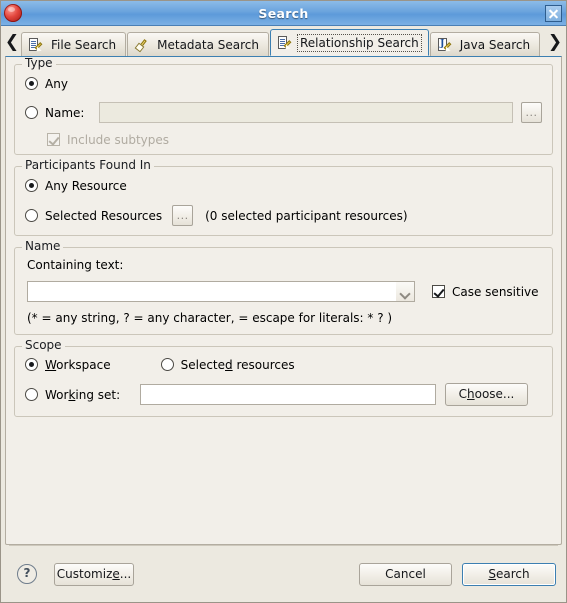  Describe the element at coordinates (118, 139) in the screenshot. I see `include-subtypes-label: Include subtypes` at that location.